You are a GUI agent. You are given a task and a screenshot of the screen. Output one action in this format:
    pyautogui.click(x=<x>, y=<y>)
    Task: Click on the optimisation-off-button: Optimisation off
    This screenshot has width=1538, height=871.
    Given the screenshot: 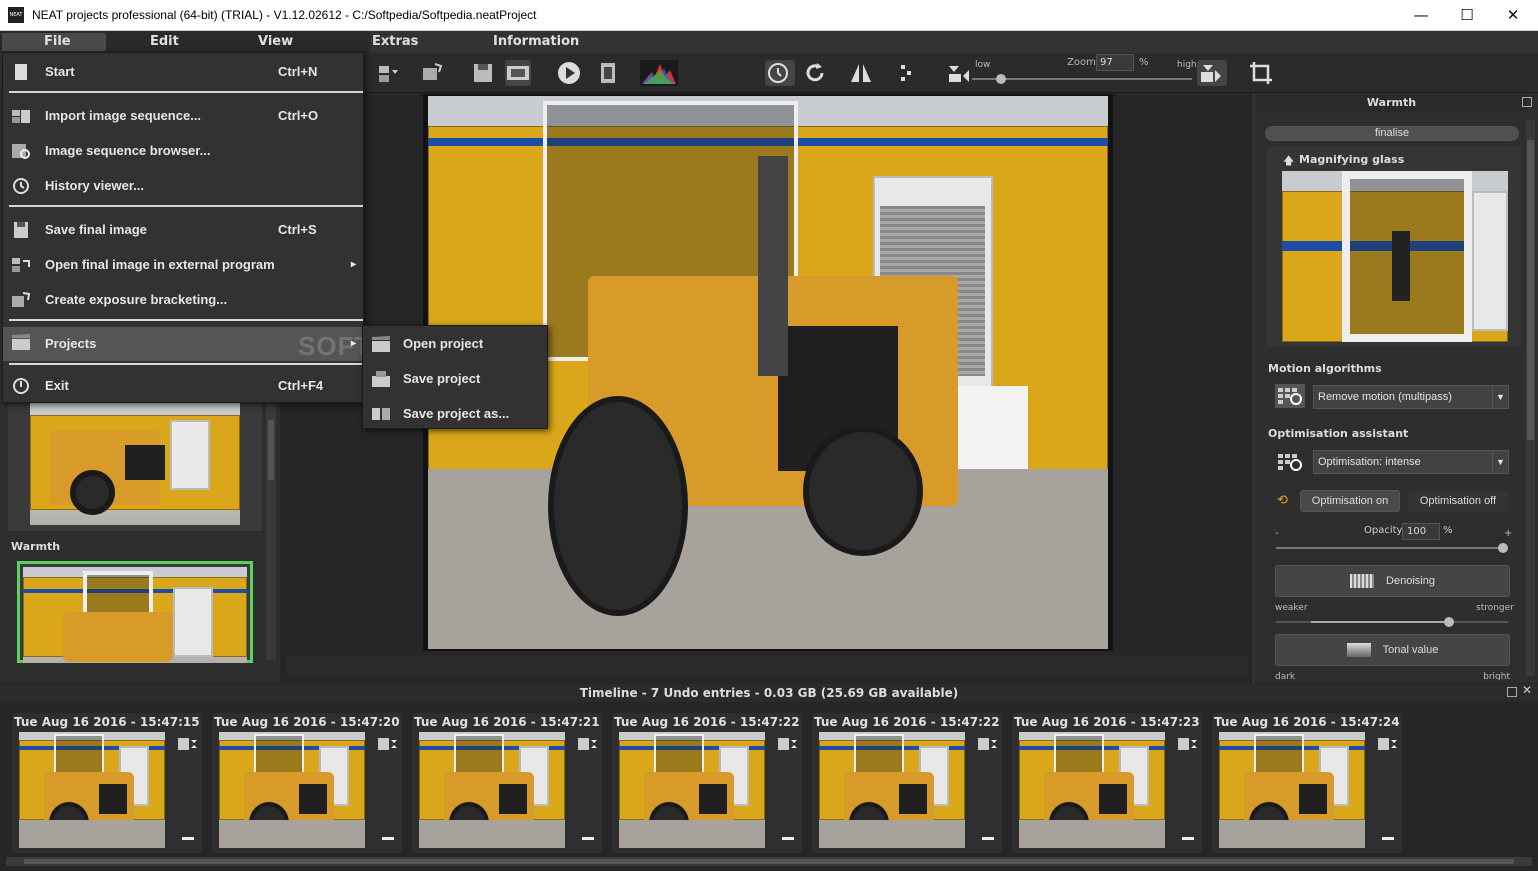 What is the action you would take?
    pyautogui.click(x=1458, y=501)
    